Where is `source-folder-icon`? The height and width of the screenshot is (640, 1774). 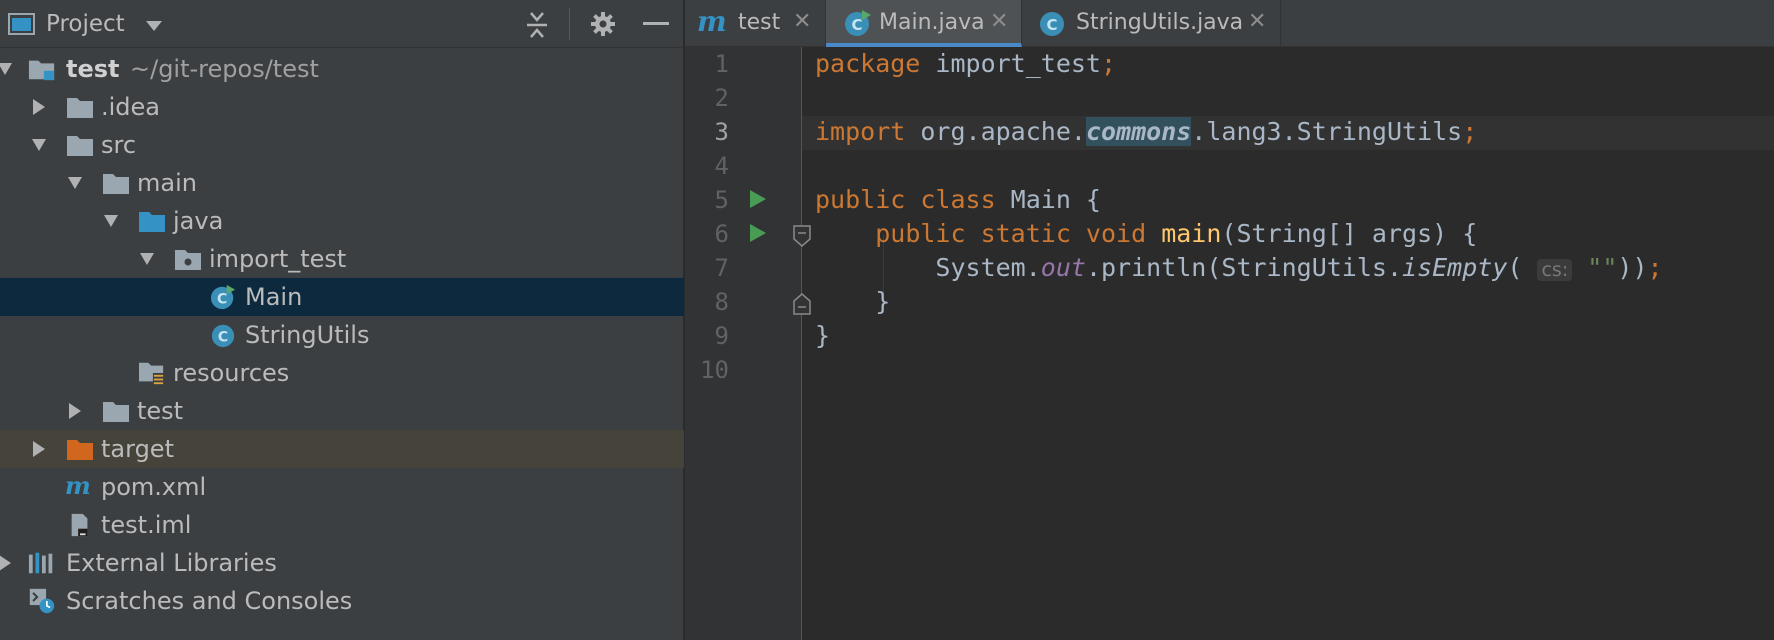
source-folder-icon is located at coordinates (152, 222).